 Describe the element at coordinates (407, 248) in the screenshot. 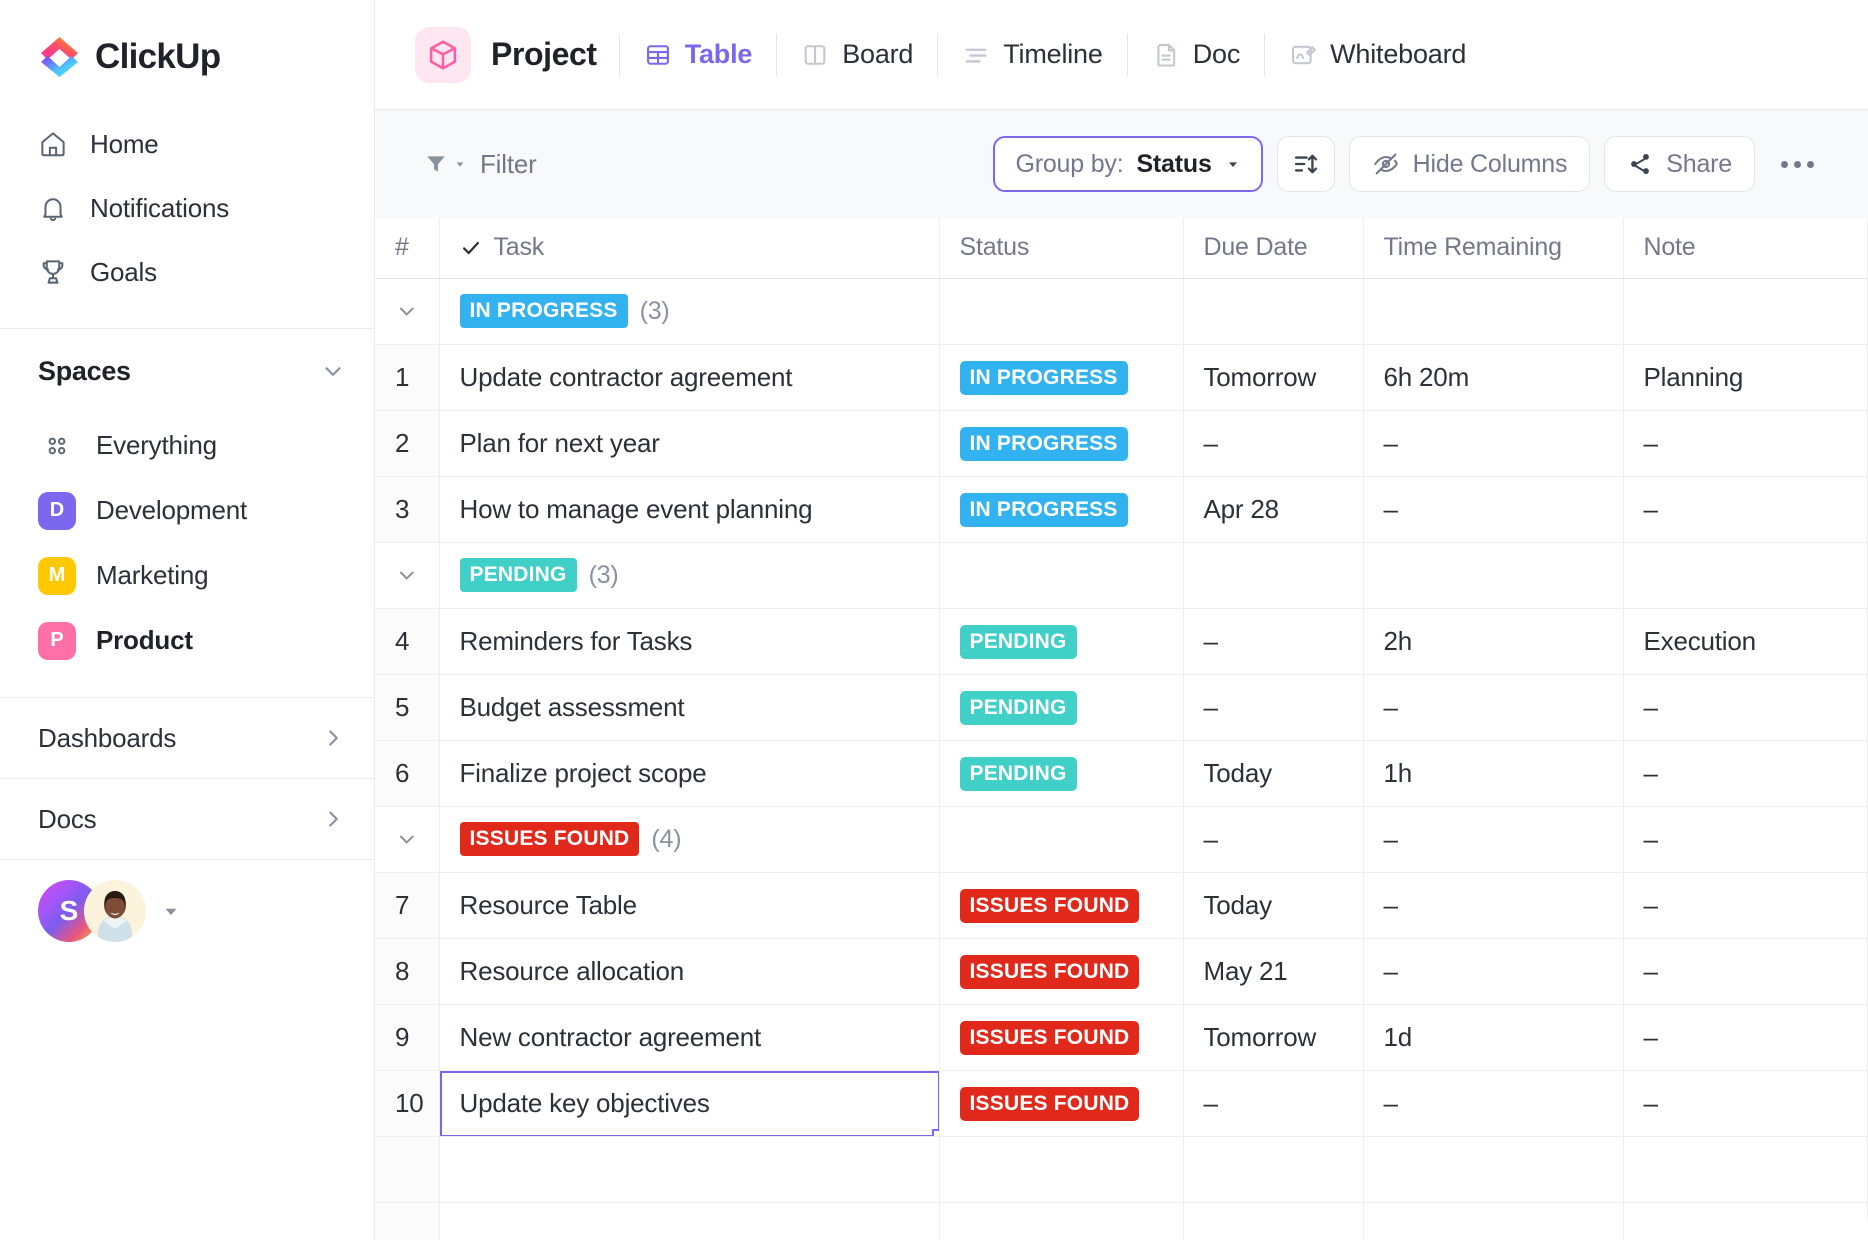

I see `column-header-number: #` at that location.